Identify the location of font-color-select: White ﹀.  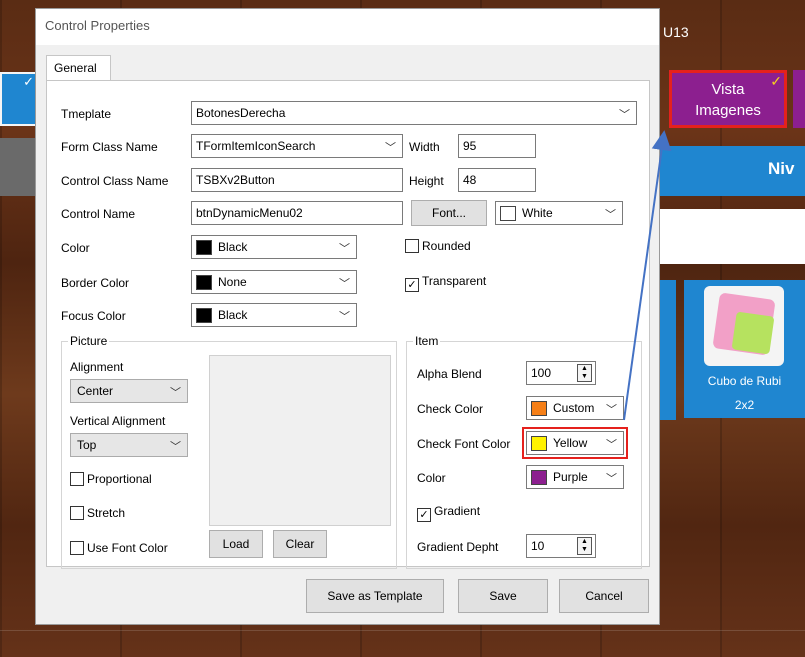
(559, 213).